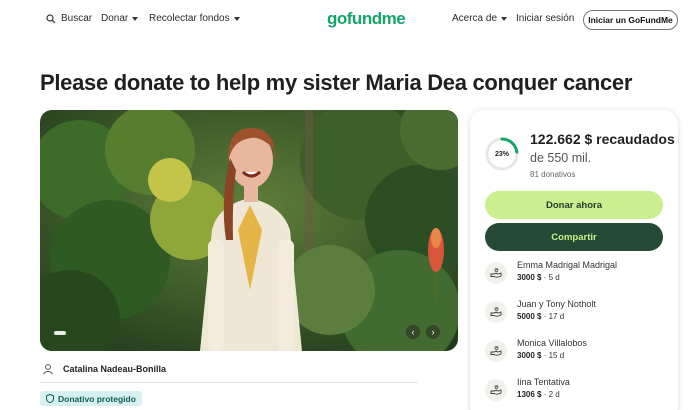 Image resolution: width=696 pixels, height=410 pixels. What do you see at coordinates (577, 314) in the screenshot?
I see `donor-item: Juan y Tony Notholt 5000 $ · 17 d` at bounding box center [577, 314].